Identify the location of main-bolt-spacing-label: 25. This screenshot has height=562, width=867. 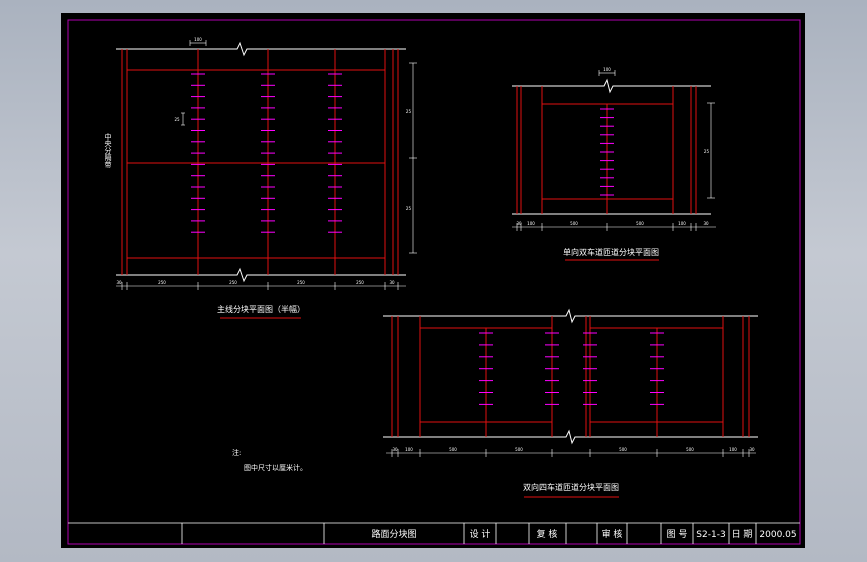
(177, 119).